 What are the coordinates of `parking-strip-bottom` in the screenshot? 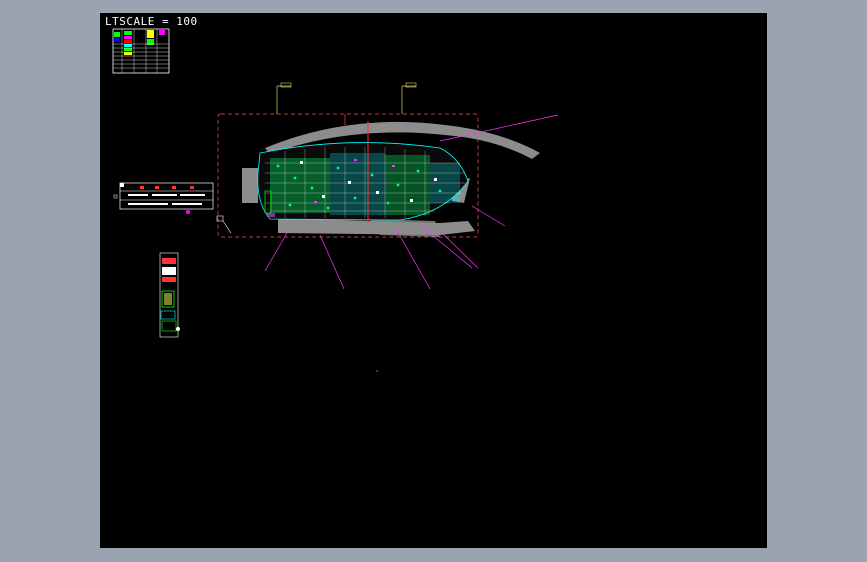 It's located at (376, 227).